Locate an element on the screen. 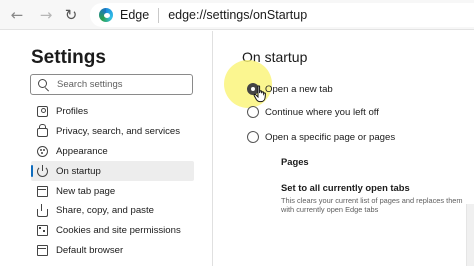  pages-label: Pages is located at coordinates (295, 161).